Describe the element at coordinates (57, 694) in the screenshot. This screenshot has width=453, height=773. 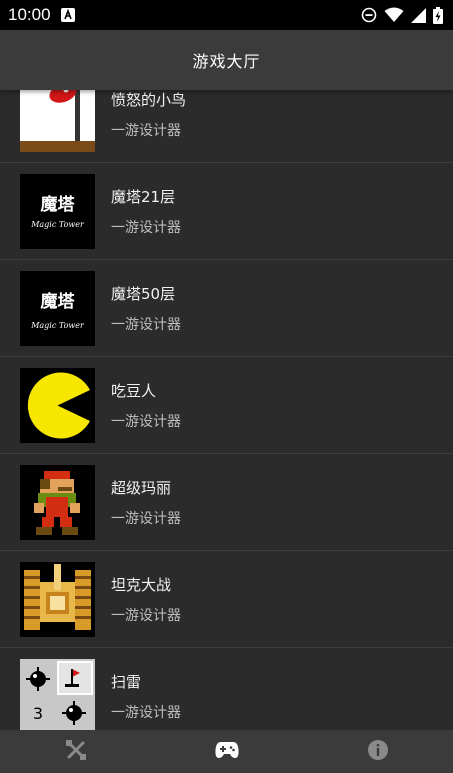
I see `minesweeper-thumbnail: 3` at that location.